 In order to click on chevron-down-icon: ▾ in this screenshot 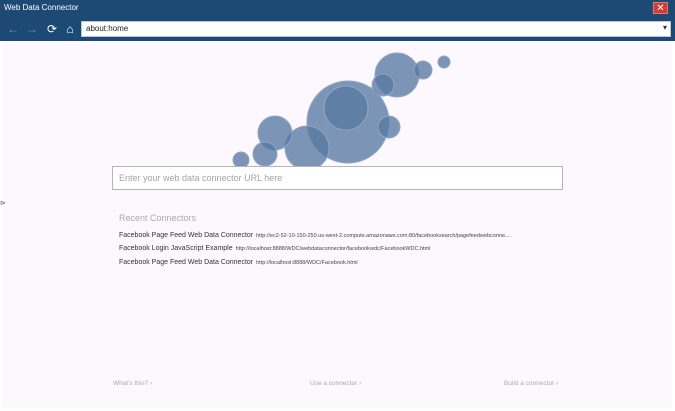, I will do `click(665, 27)`.